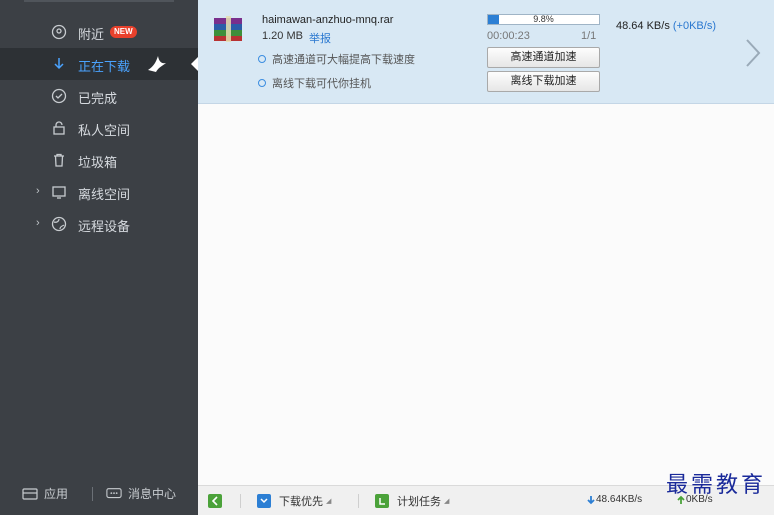  Describe the element at coordinates (508, 36) in the screenshot. I see `elapsed-time: 00:00:23` at that location.